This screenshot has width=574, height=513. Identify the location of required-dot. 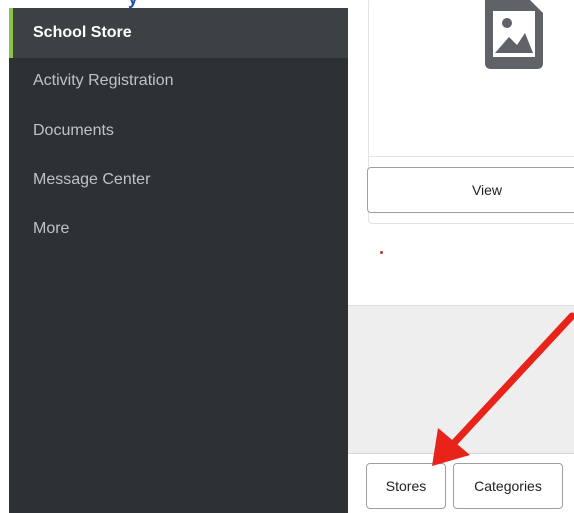
(381, 252).